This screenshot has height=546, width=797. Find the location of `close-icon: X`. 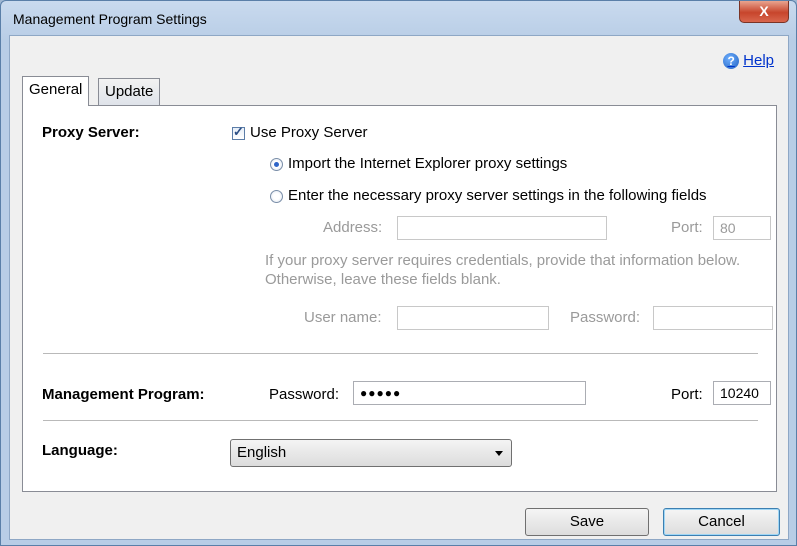

close-icon: X is located at coordinates (764, 11).